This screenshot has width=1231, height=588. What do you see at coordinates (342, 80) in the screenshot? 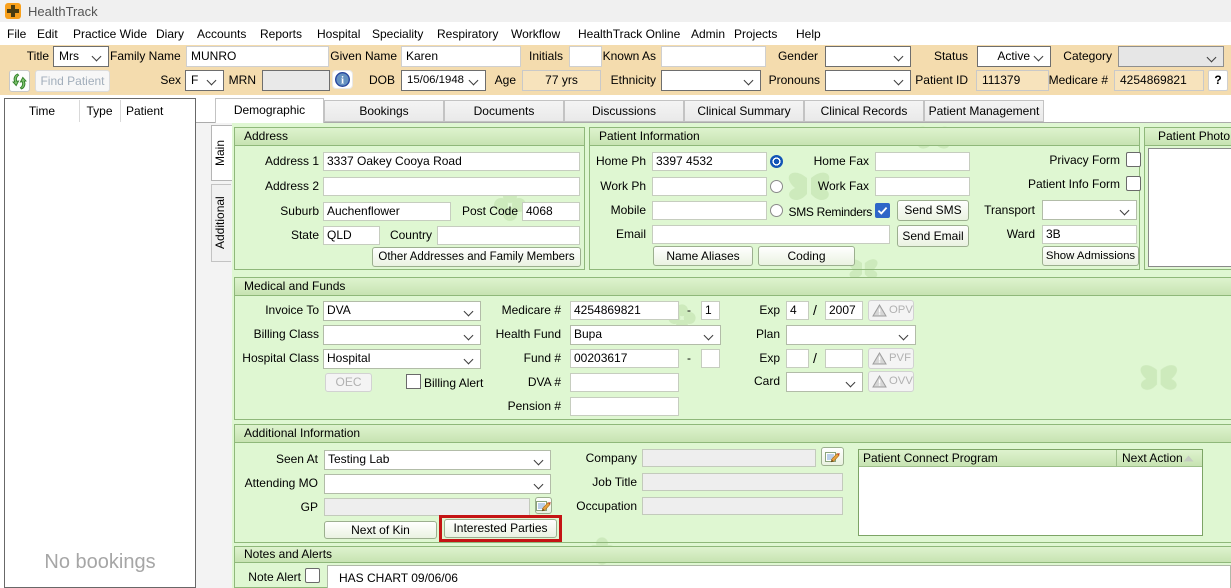
I see `svg-text: i` at bounding box center [342, 80].